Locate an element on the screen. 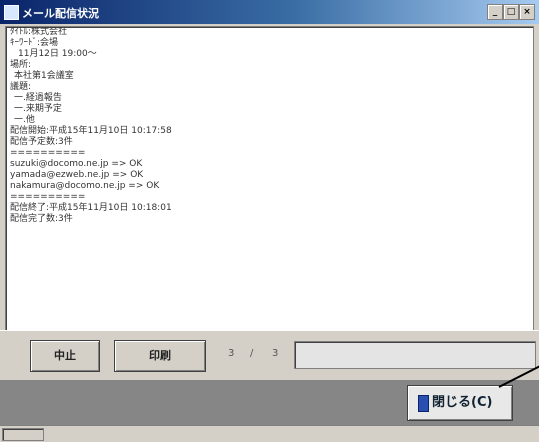 The image size is (539, 442). close-button-label: 閉じる(C) is located at coordinates (462, 402).